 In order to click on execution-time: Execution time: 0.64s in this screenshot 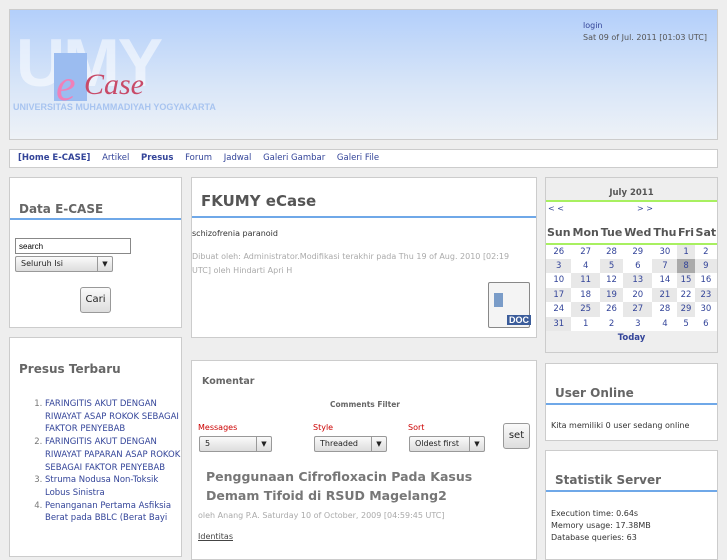, I will do `click(595, 513)`.